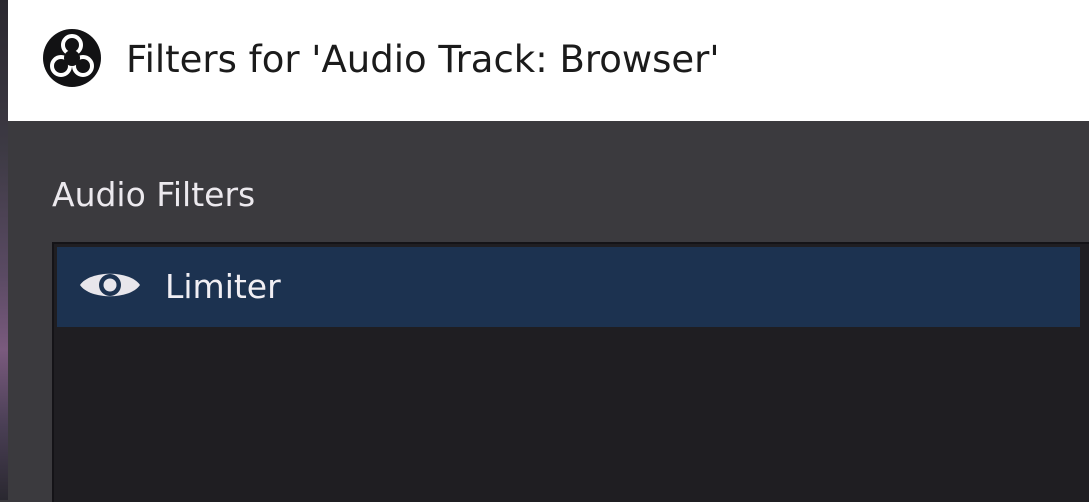  I want to click on window-title: Filters for 'Audio Track: Browser', so click(423, 59).